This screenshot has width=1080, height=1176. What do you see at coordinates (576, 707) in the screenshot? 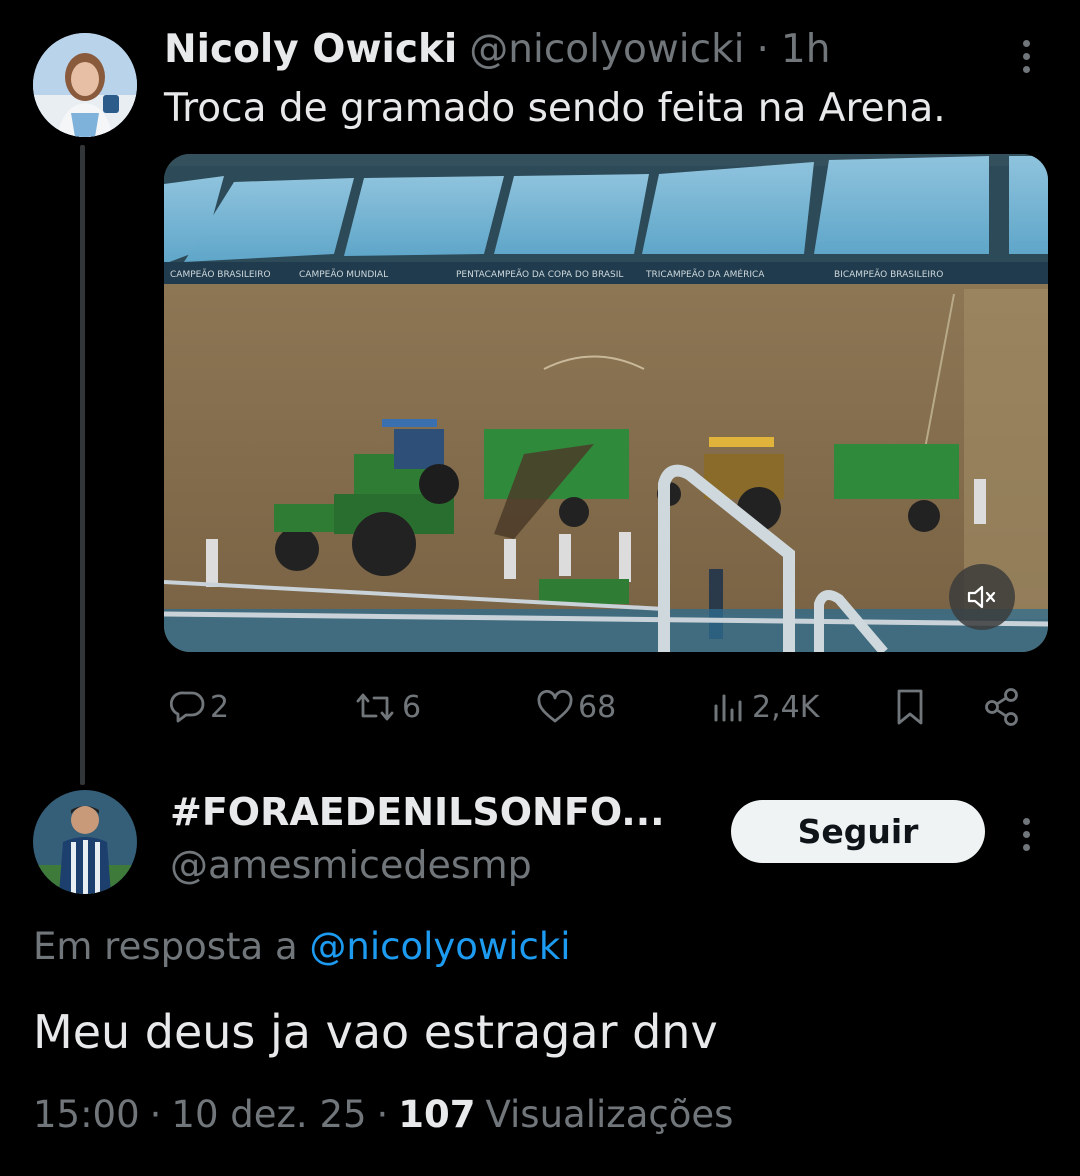
I see `like-action: 68` at bounding box center [576, 707].